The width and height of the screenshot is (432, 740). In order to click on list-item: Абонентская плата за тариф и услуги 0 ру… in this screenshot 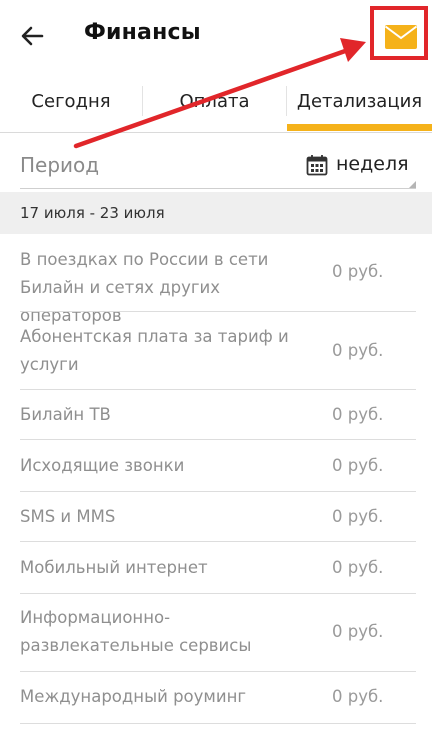, I will do `click(218, 351)`.